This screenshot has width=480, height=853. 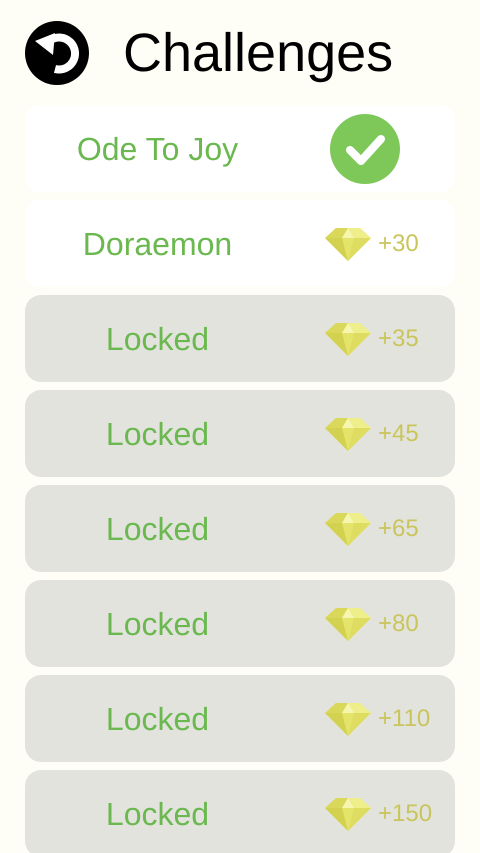 What do you see at coordinates (57, 52) in the screenshot?
I see `back-icon` at bounding box center [57, 52].